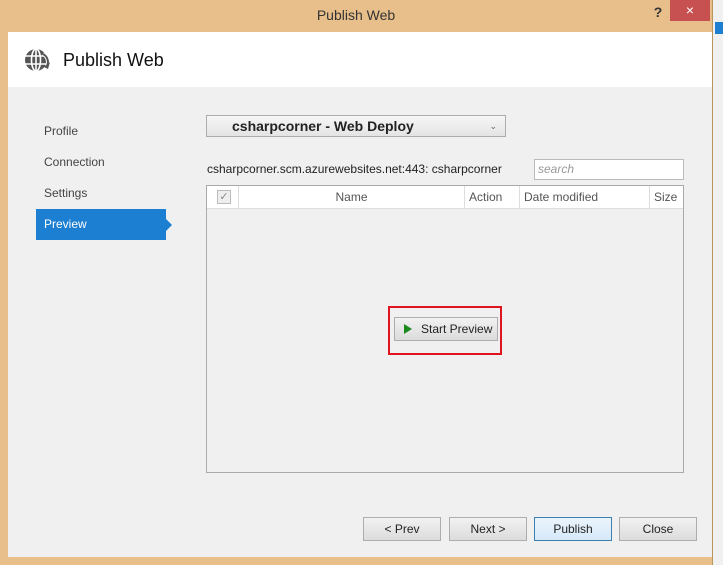 The width and height of the screenshot is (723, 565). What do you see at coordinates (573, 529) in the screenshot?
I see `publish-button: Publish` at bounding box center [573, 529].